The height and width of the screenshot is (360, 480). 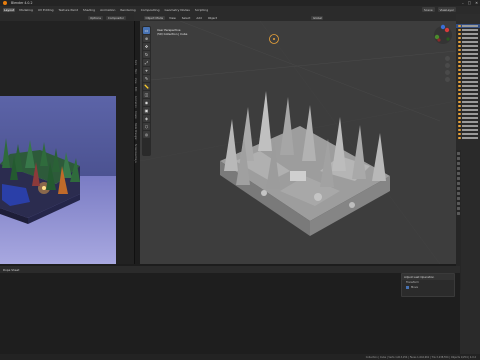 What do you see at coordinates (458, 193) in the screenshot?
I see `particles-props-icon` at bounding box center [458, 193].